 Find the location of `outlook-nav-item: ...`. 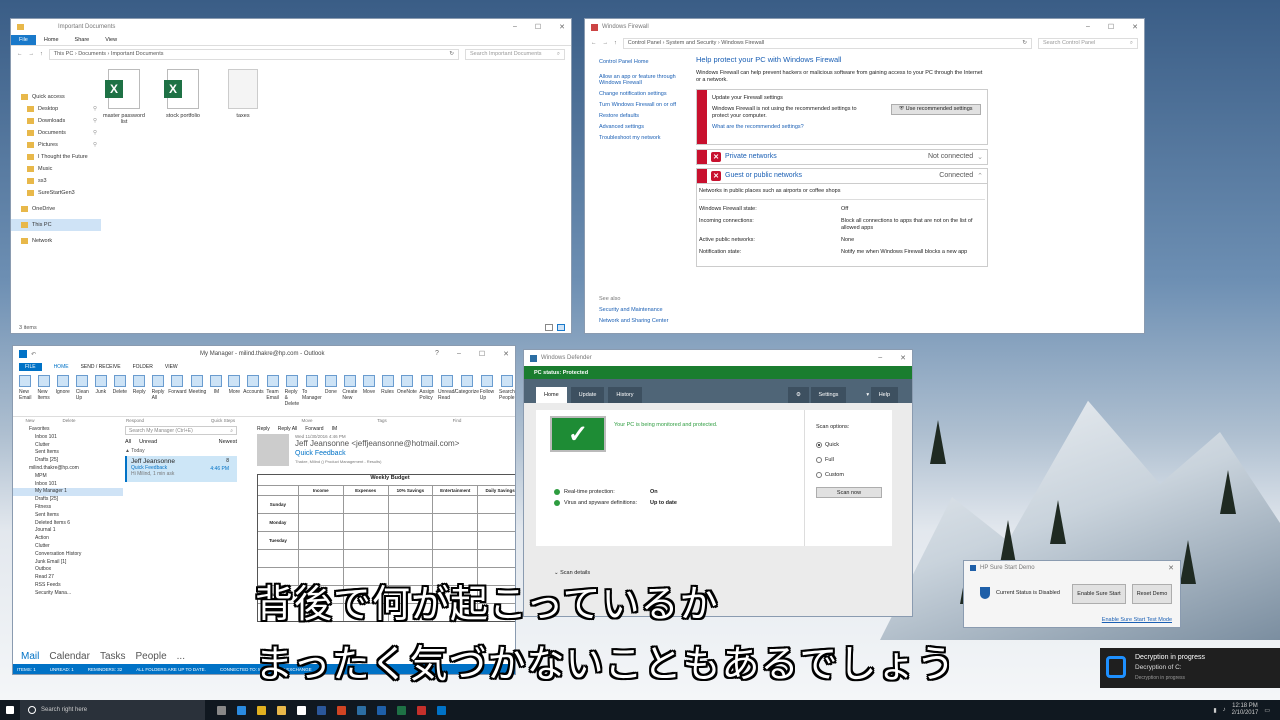

outlook-nav-item: ... is located at coordinates (181, 656).